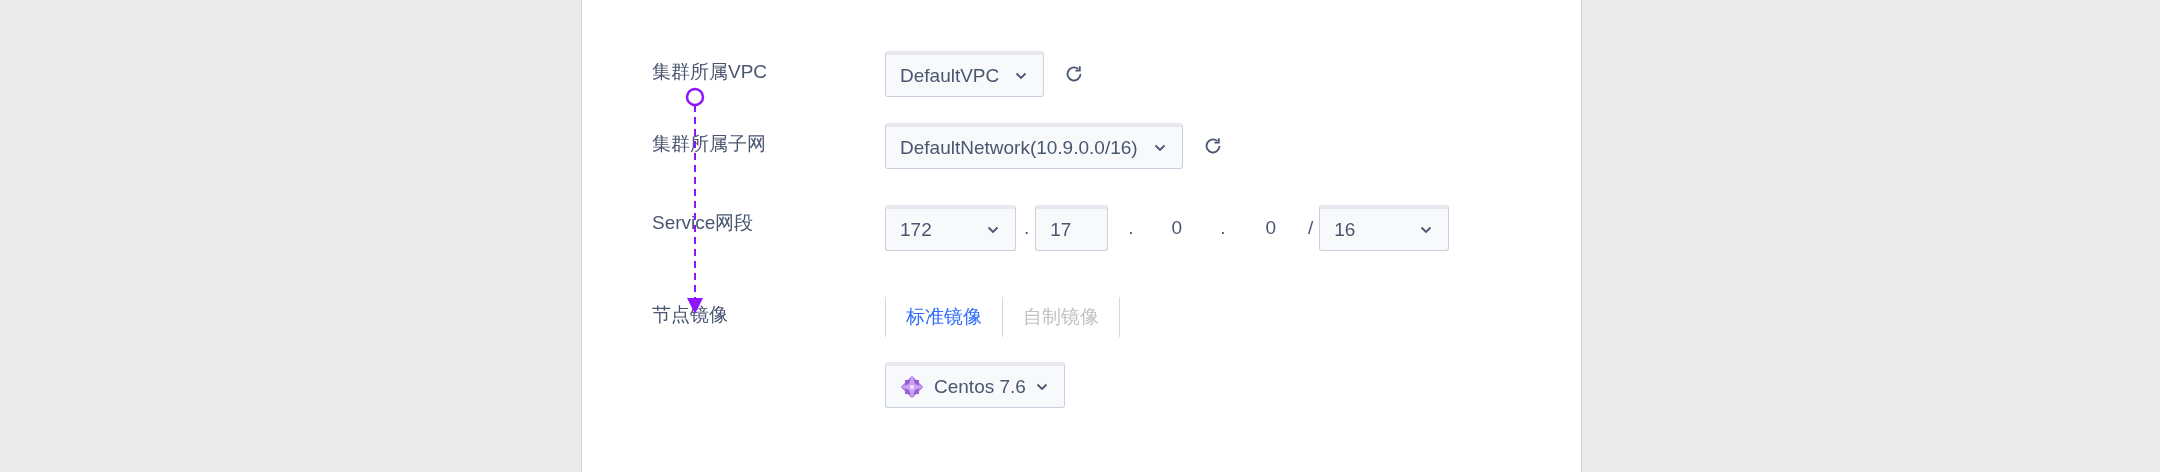 This screenshot has height=472, width=2160. I want to click on dropdown: 172, so click(950, 228).